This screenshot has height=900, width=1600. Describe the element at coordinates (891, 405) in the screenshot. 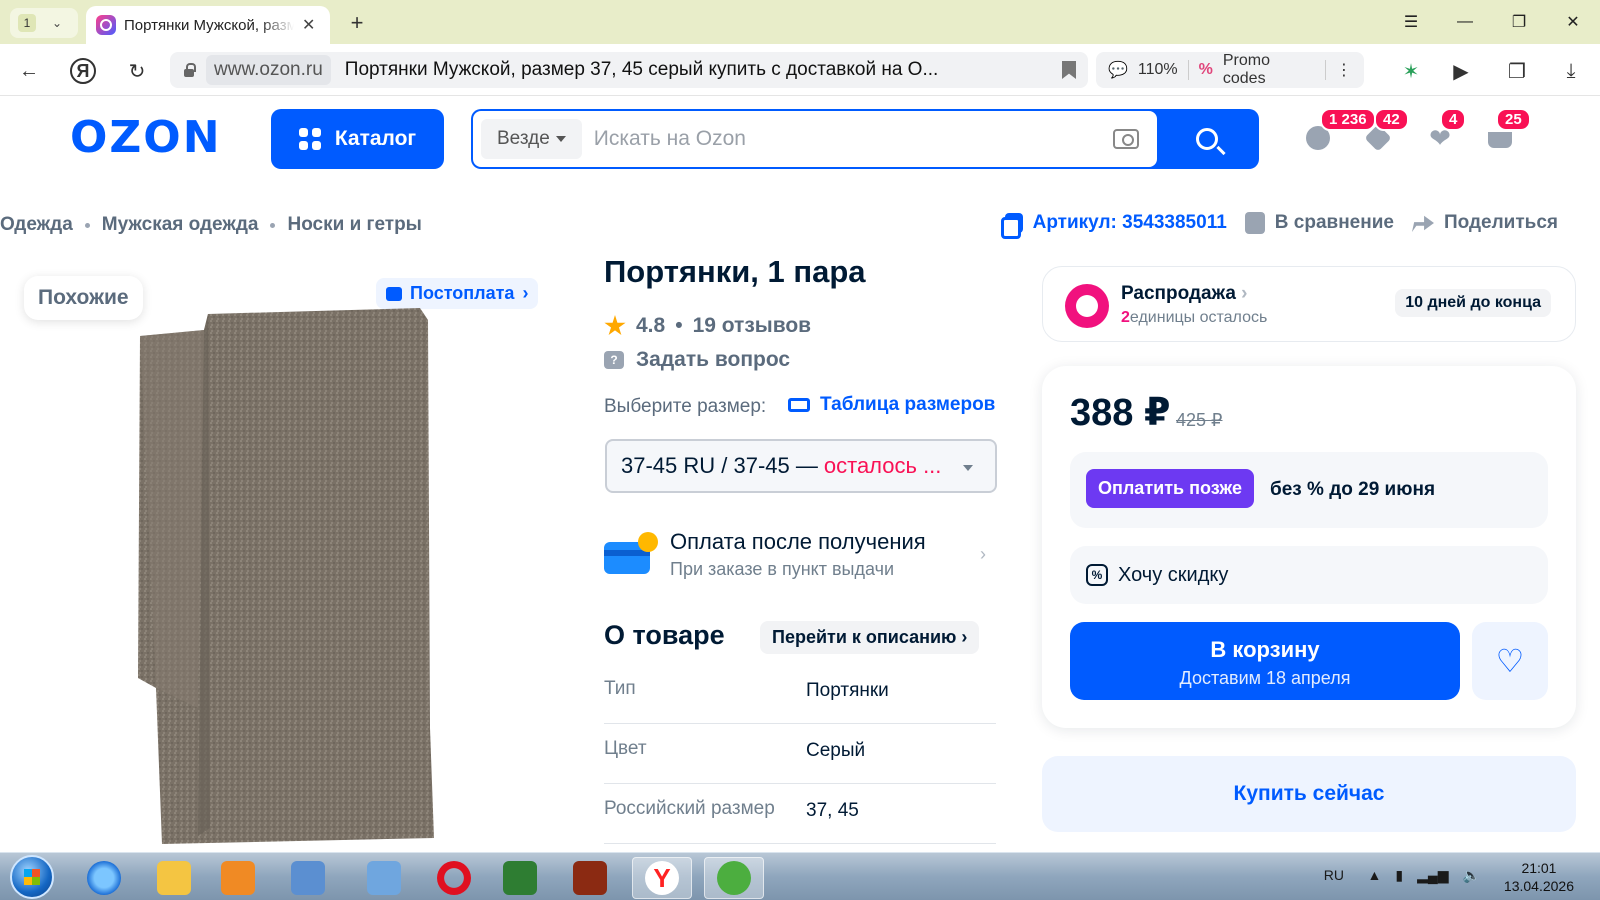

I see `size-table-link: Таблица размеров` at that location.